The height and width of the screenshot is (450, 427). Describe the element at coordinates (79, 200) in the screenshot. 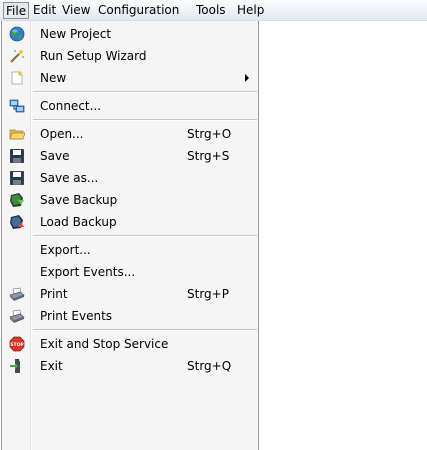

I see `menu-item-label: Save Backup` at that location.